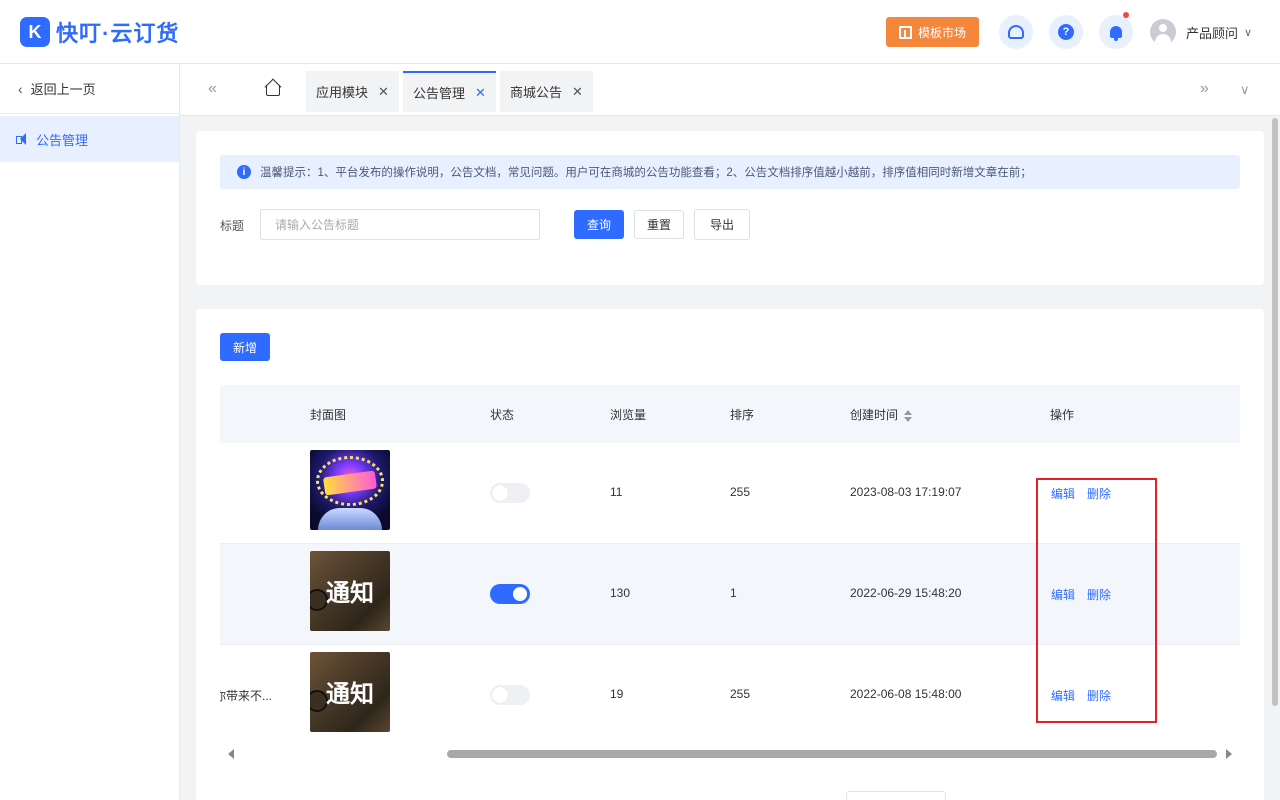 The height and width of the screenshot is (800, 1280). What do you see at coordinates (212, 89) in the screenshot?
I see `tabs-scroll-left-icon: «` at bounding box center [212, 89].